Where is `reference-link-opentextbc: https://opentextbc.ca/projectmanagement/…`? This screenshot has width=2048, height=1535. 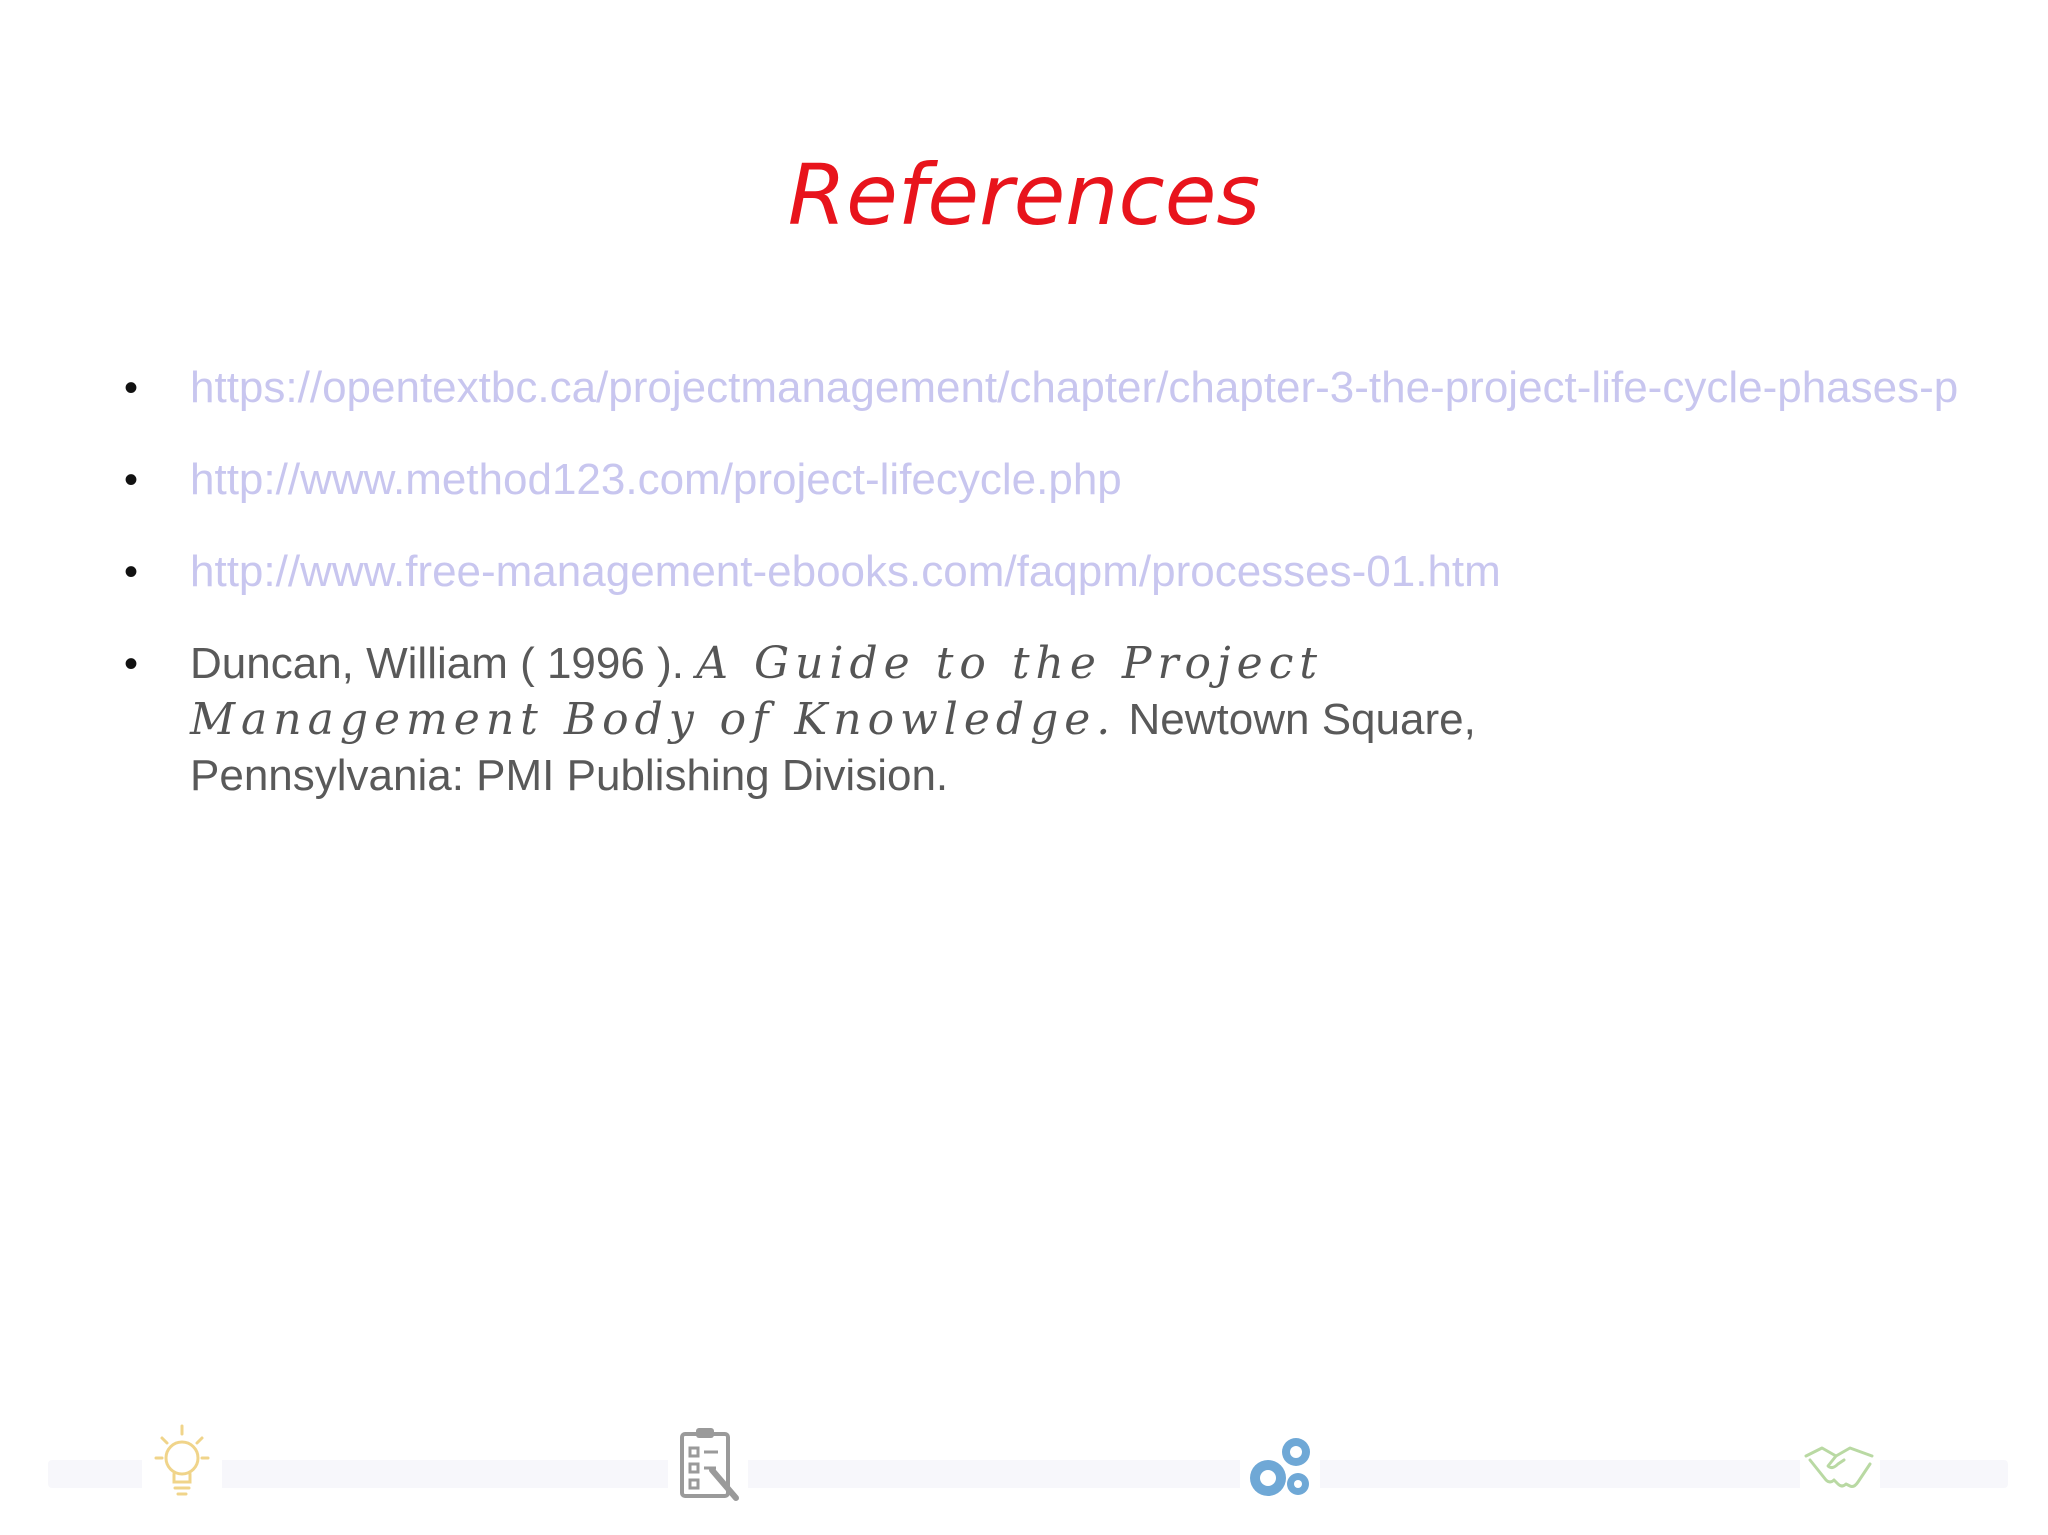 reference-link-opentextbc: https://opentextbc.ca/projectmanagement/… is located at coordinates (1074, 387).